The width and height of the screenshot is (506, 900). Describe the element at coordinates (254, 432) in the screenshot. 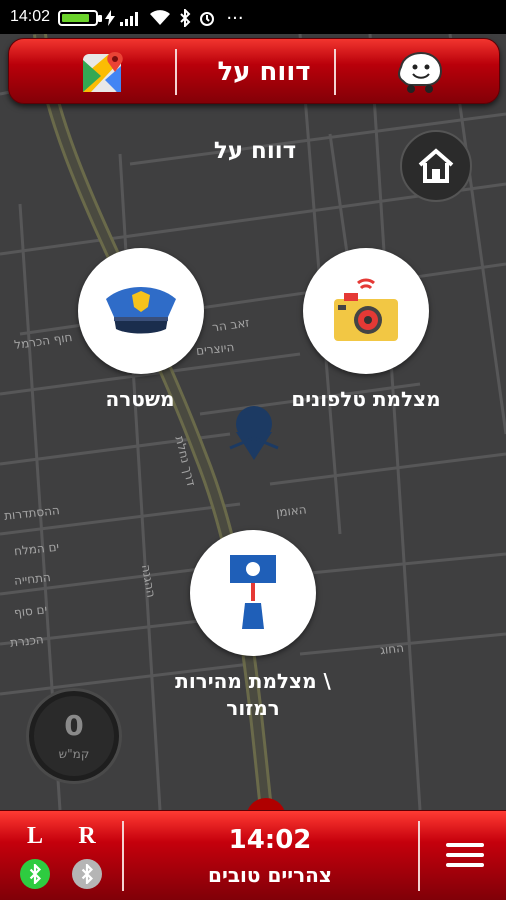

I see `location-pin-icon` at that location.